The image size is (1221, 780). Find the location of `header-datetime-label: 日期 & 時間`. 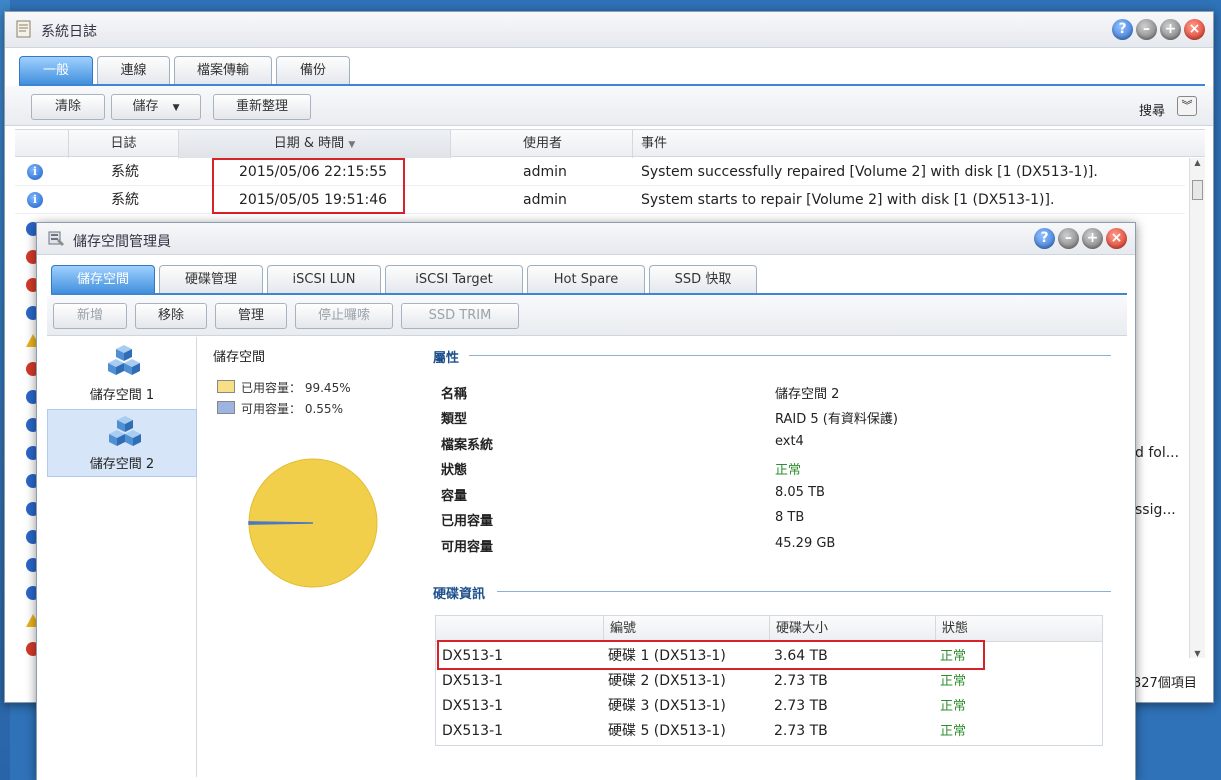

header-datetime-label: 日期 & 時間 is located at coordinates (309, 143).